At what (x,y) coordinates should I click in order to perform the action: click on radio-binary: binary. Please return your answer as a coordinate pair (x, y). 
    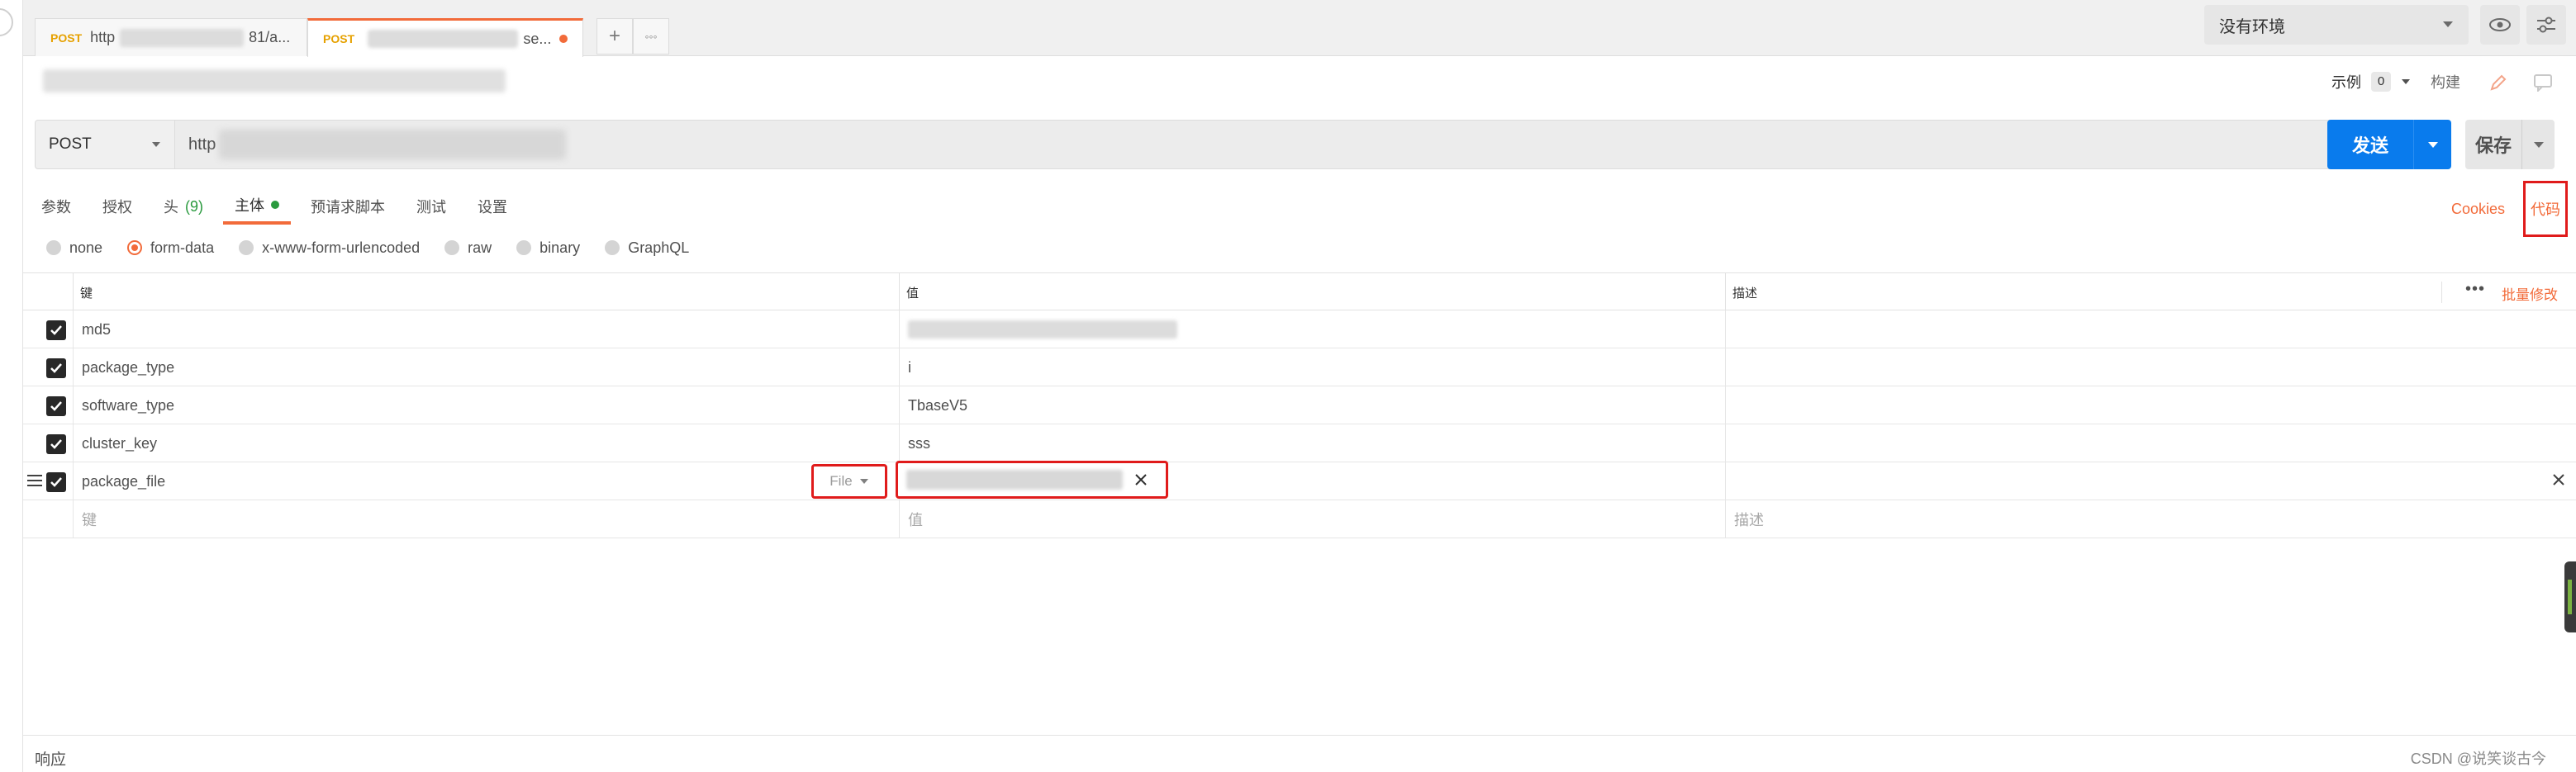
    Looking at the image, I should click on (548, 248).